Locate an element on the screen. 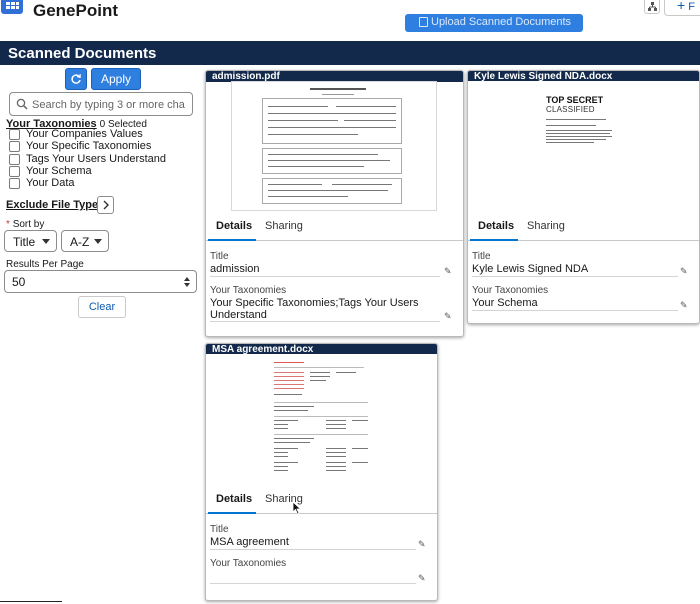 This screenshot has width=700, height=604. sort-field-value: Title is located at coordinates (24, 242).